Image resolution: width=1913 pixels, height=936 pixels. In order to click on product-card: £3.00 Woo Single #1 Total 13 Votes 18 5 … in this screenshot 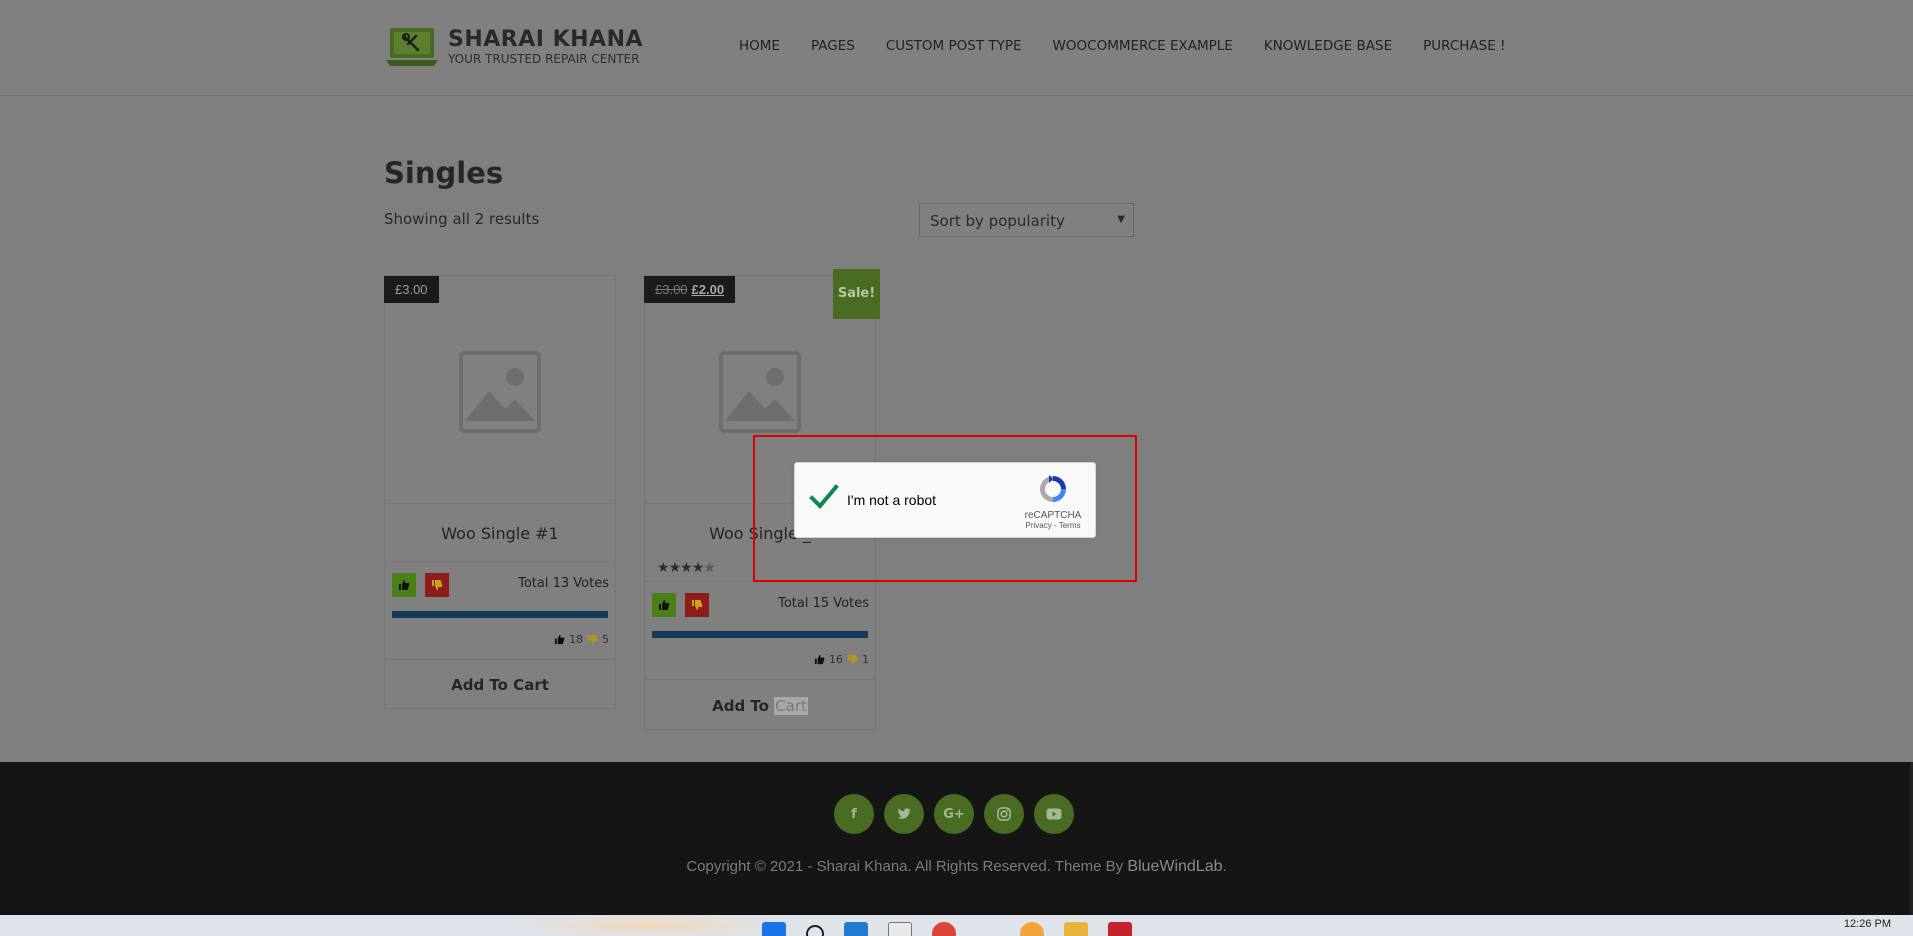, I will do `click(500, 492)`.